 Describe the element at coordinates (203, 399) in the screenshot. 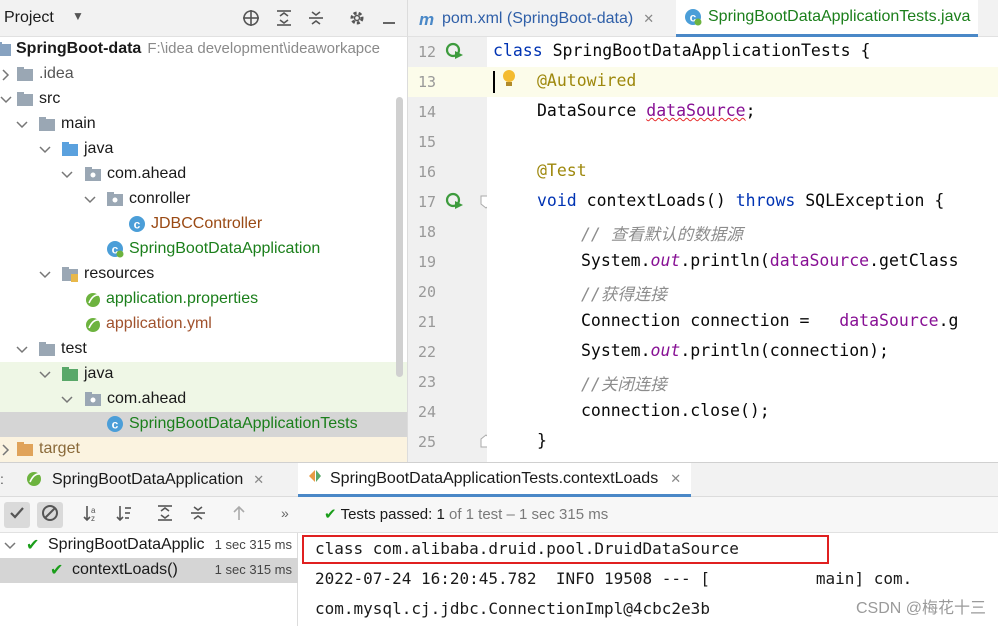

I see `tree-item-test-com-ahead: com.ahead` at that location.